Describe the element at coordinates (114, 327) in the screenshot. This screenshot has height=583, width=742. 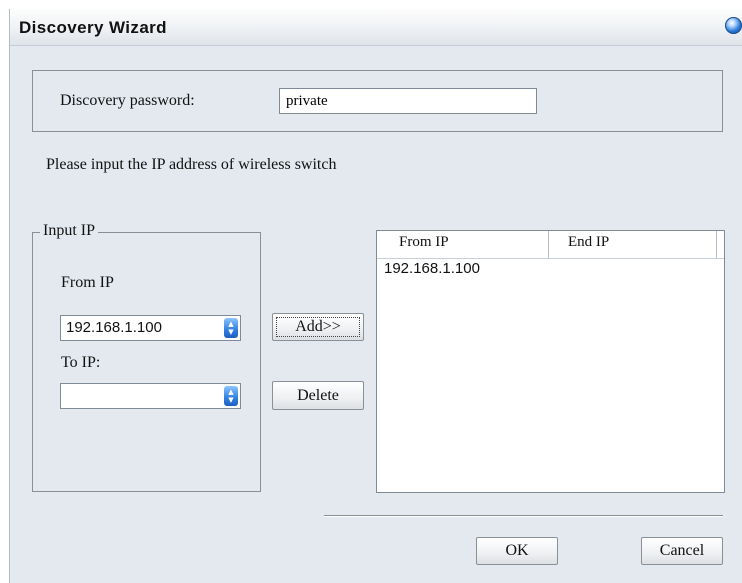
I see `from-ip-value: 192.168.1.100` at that location.